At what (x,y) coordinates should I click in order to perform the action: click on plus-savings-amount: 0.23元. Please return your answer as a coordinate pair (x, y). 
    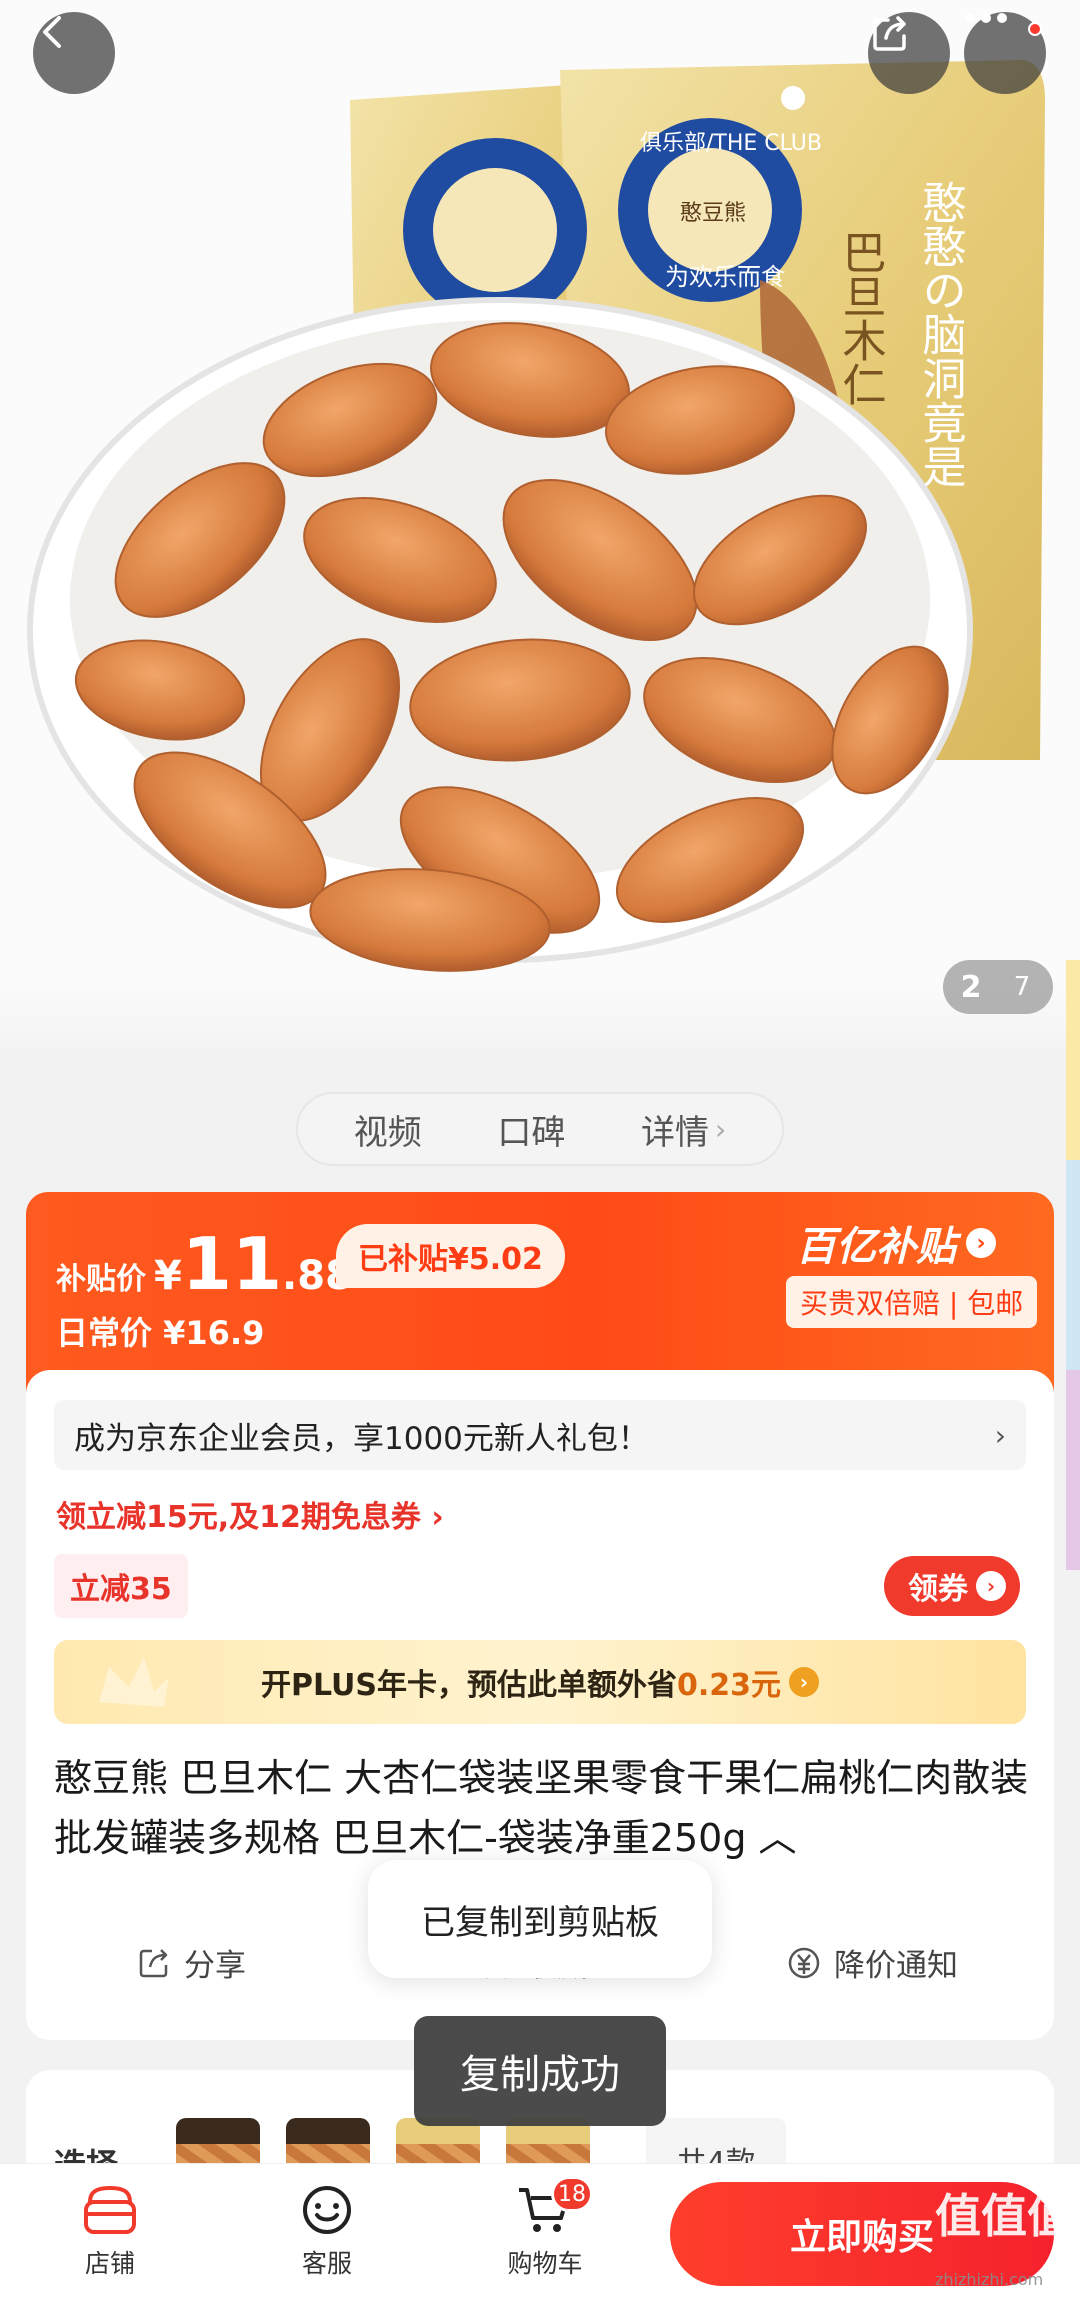
    Looking at the image, I should click on (729, 1685).